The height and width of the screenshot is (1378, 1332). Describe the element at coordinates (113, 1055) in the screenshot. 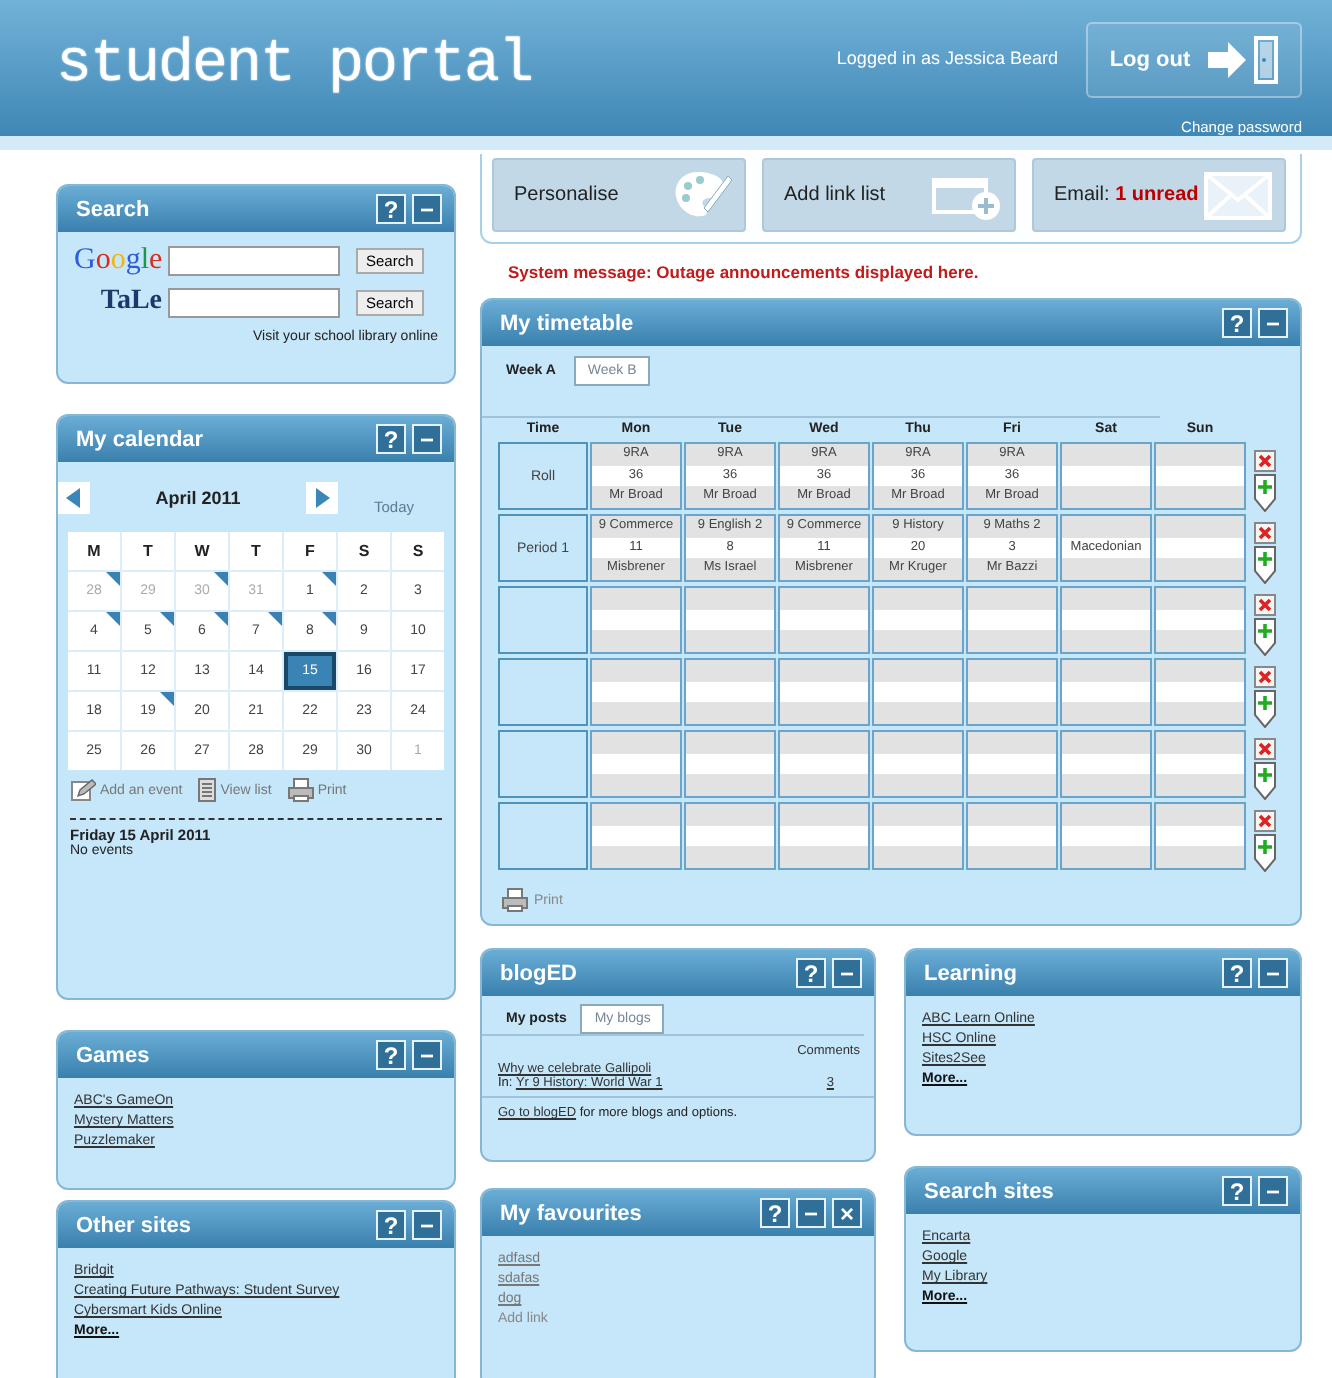

I see `panel-title: Games` at that location.